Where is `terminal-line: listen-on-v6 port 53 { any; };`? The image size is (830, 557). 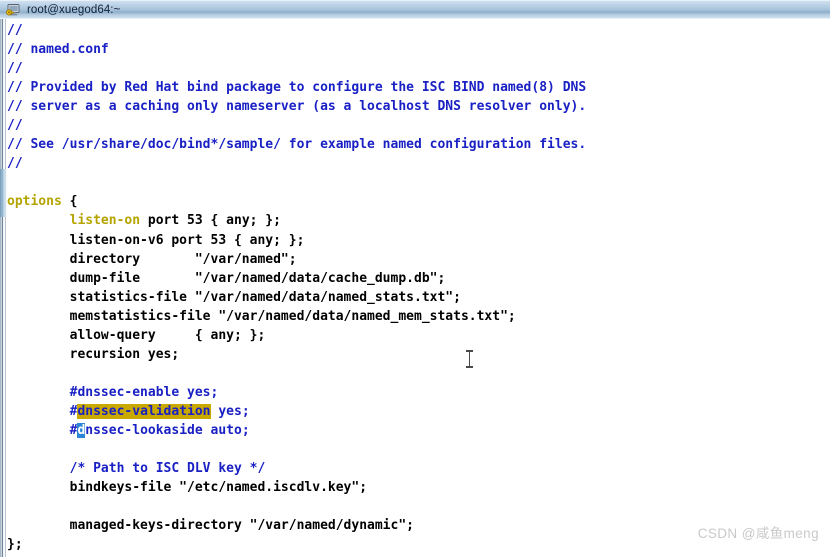 terminal-line: listen-on-v6 port 53 { any; }; is located at coordinates (418, 240).